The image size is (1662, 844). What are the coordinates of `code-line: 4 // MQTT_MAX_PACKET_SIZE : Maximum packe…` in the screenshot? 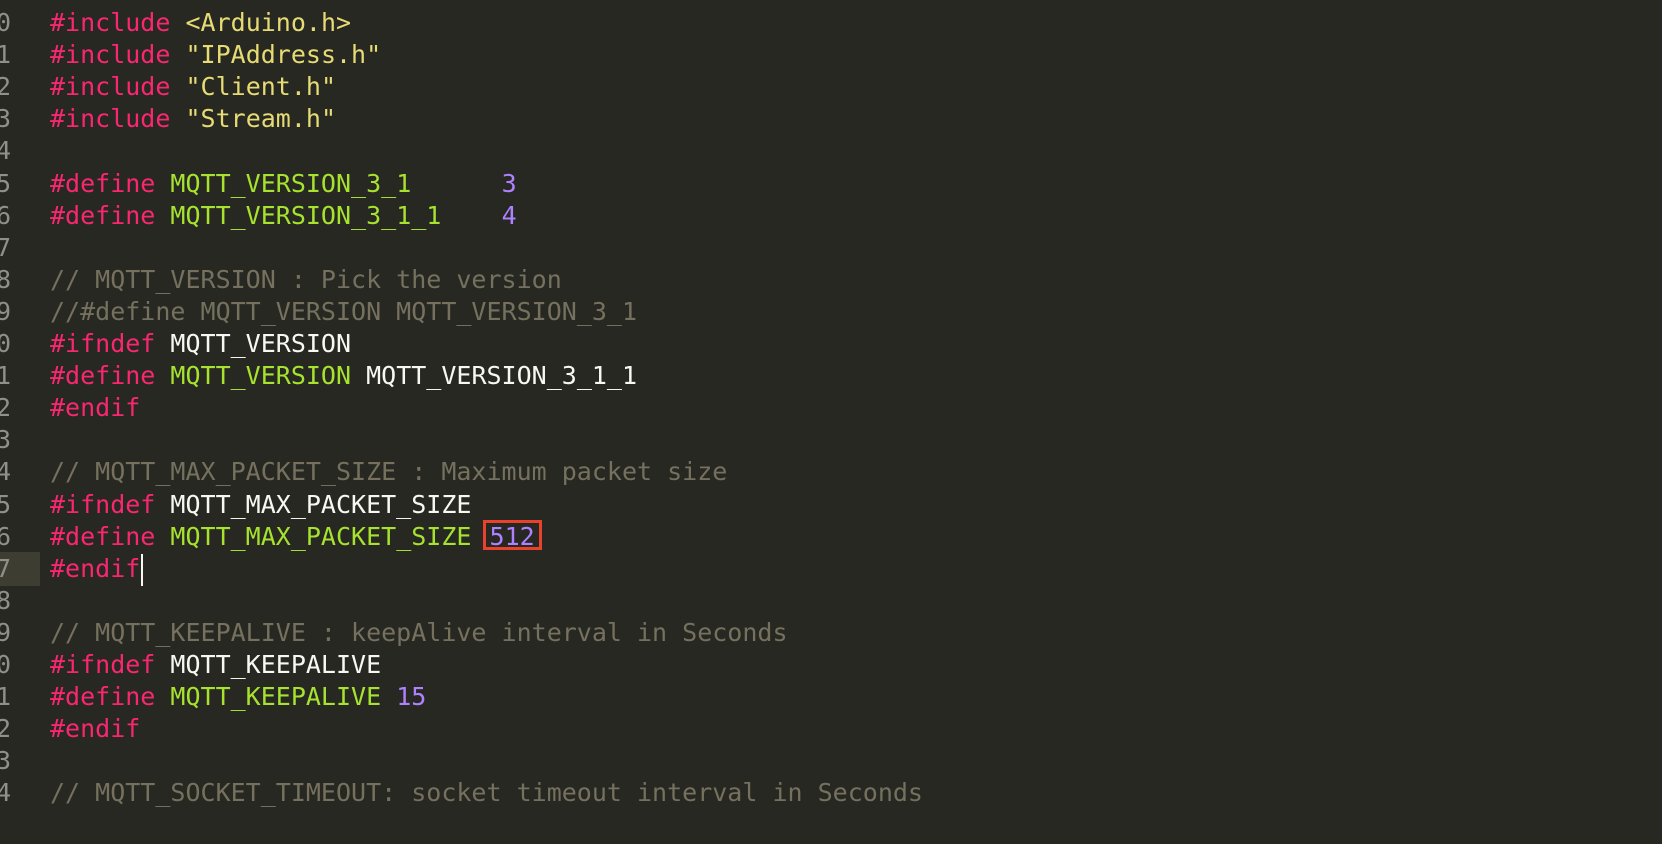 It's located at (831, 472).